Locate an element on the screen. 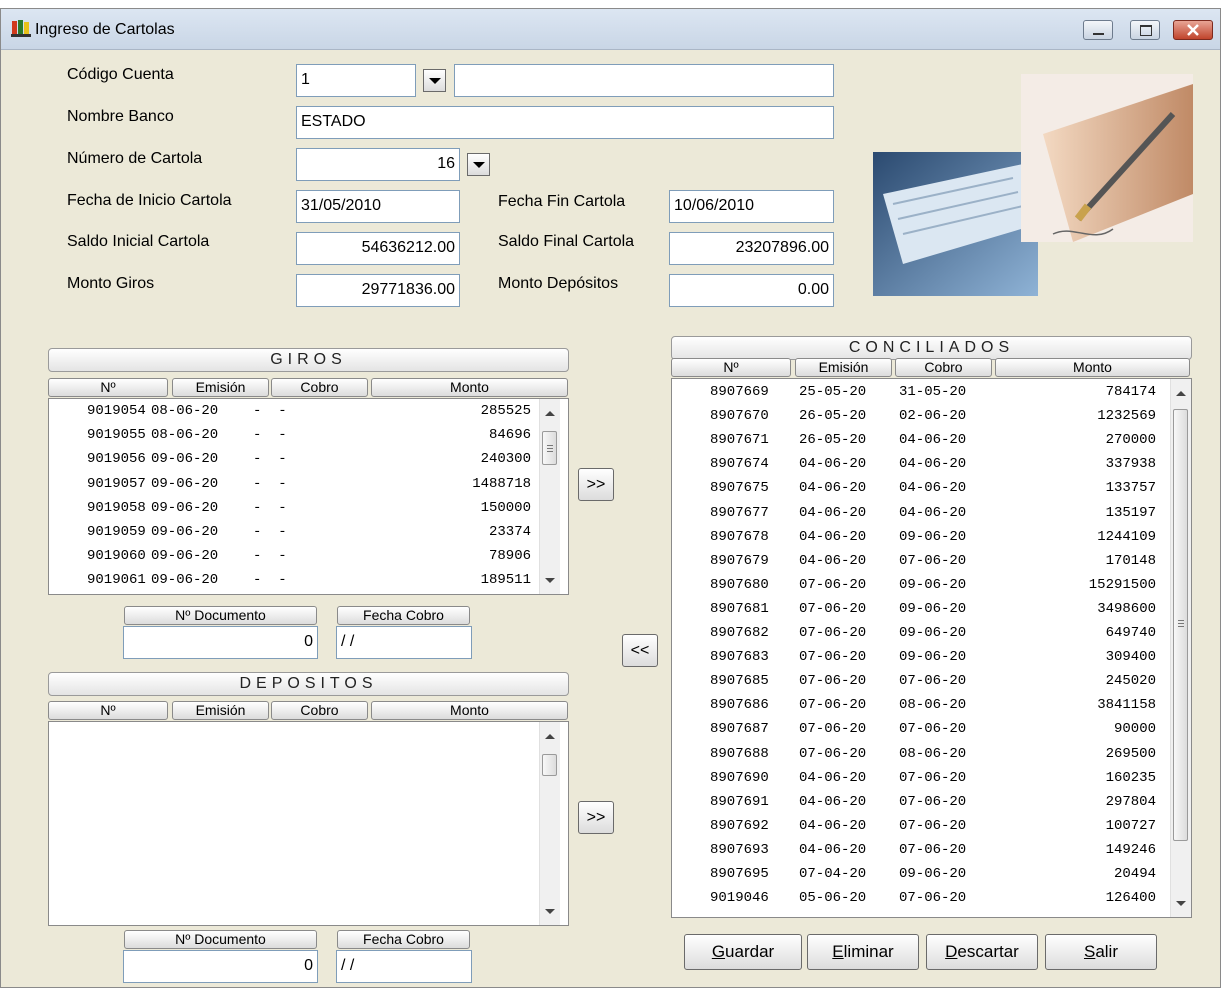 This screenshot has width=1223, height=990. eliminar-button: Eliminar is located at coordinates (863, 952).